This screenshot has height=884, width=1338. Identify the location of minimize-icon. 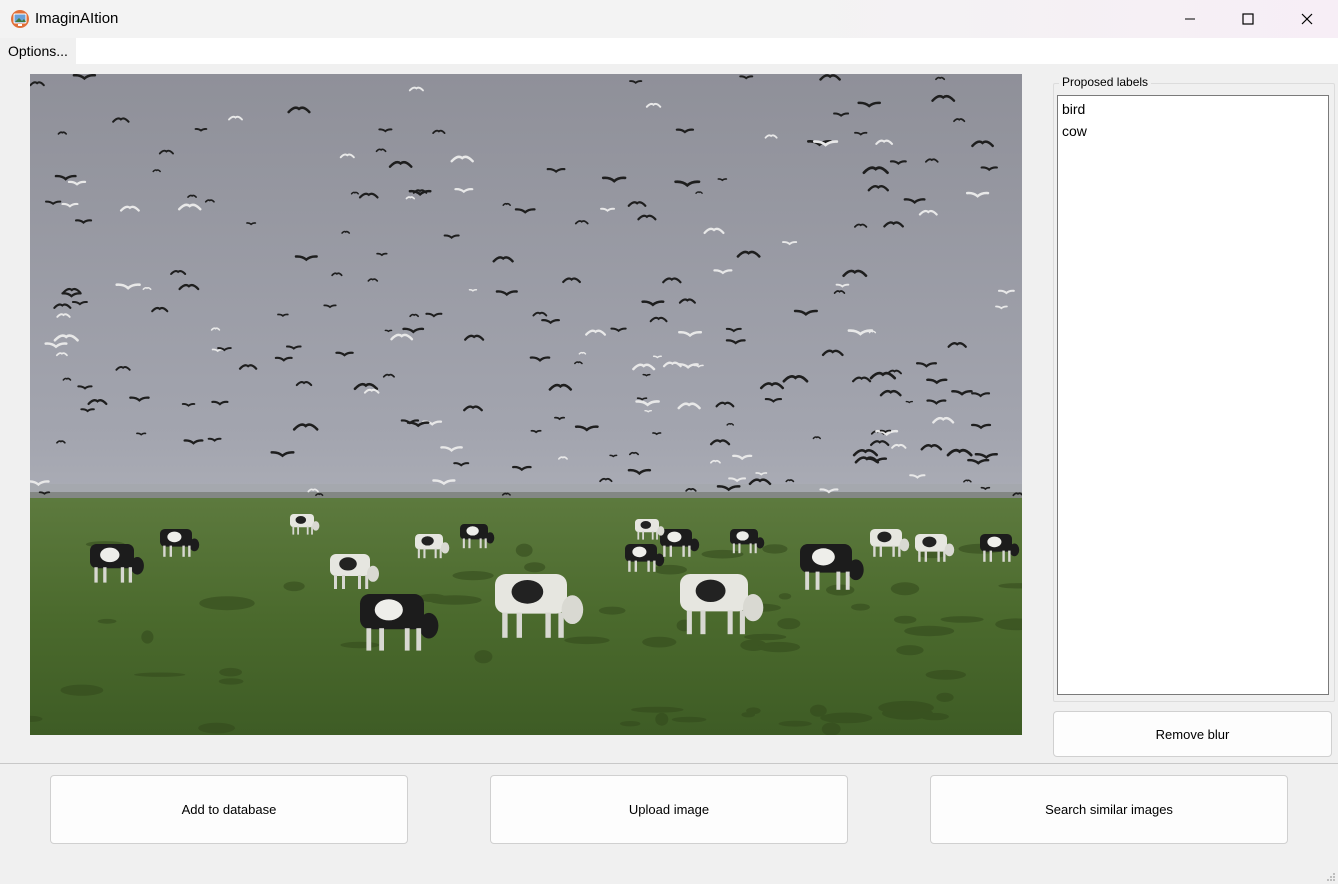
(1190, 19).